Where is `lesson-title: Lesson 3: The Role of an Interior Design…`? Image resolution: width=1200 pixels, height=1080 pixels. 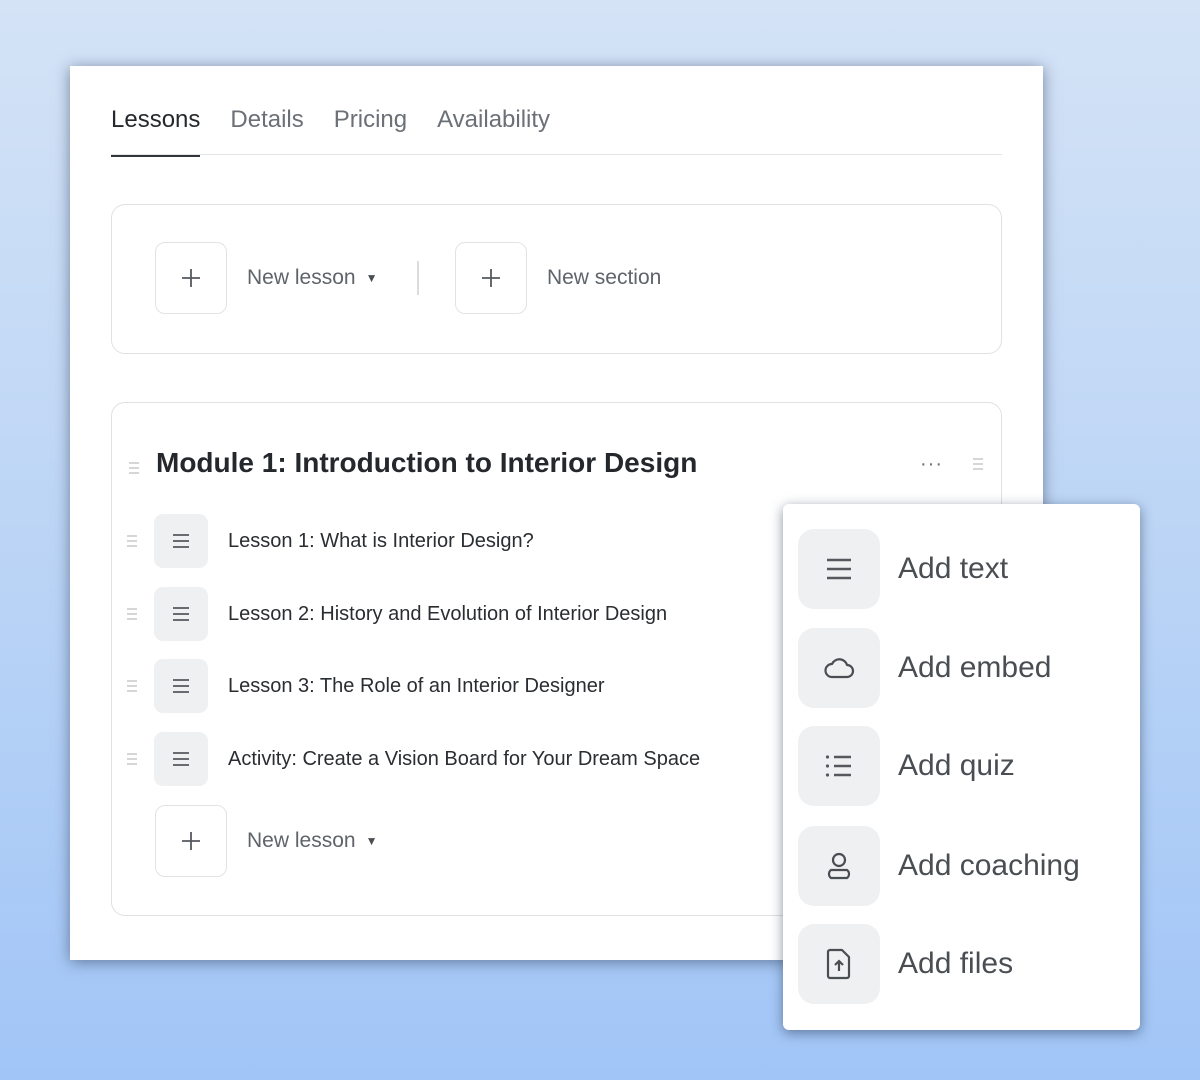 lesson-title: Lesson 3: The Role of an Interior Design… is located at coordinates (416, 685).